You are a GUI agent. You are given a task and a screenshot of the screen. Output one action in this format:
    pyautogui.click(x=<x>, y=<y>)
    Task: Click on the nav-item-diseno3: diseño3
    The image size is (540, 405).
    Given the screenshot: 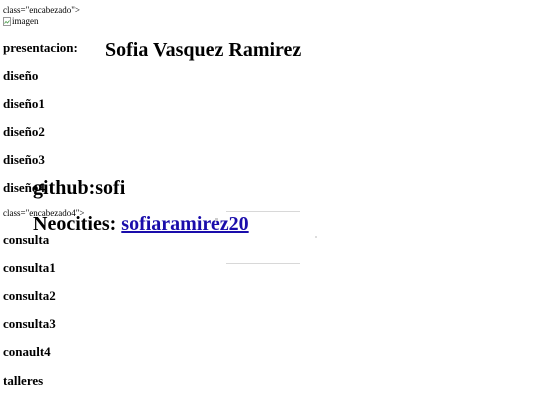 What is the action you would take?
    pyautogui.click(x=24, y=159)
    